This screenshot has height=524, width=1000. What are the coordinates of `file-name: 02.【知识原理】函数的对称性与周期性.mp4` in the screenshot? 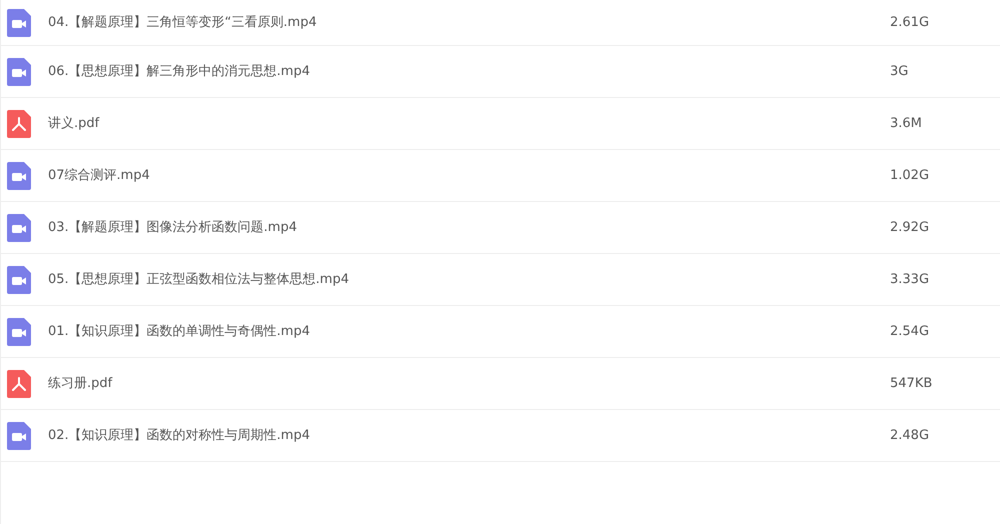 It's located at (458, 436).